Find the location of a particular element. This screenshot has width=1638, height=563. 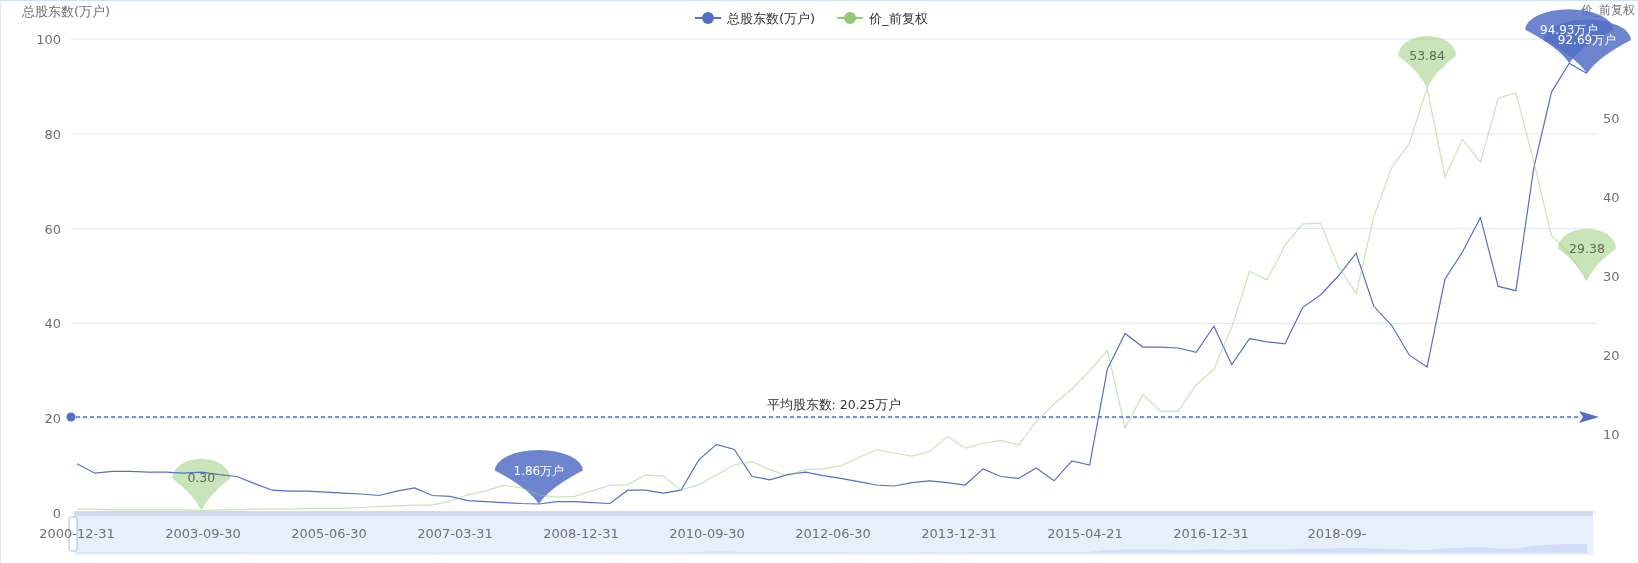

marker-label: 1.86万户 is located at coordinates (539, 470).